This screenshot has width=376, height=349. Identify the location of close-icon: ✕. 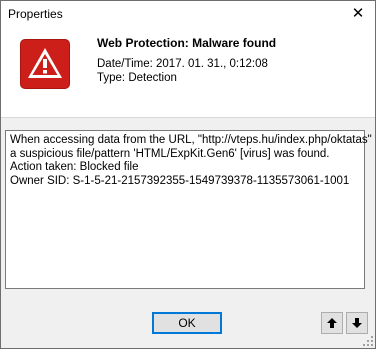
(358, 13).